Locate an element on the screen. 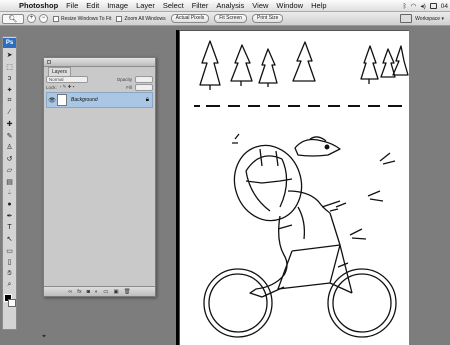 Image resolution: width=450 pixels, height=345 pixels. pointer-cursor-icon: ⌖ is located at coordinates (44, 336).